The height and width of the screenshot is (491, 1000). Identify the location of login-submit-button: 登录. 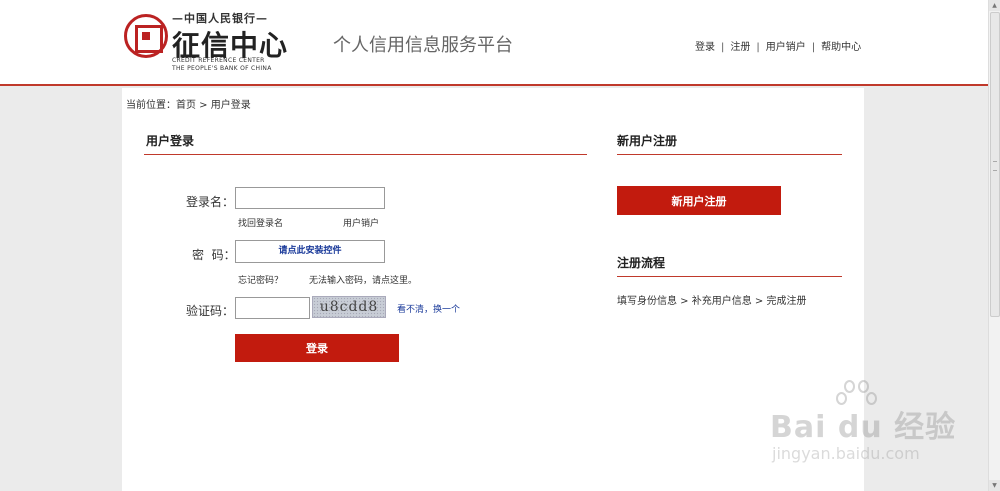
(317, 348).